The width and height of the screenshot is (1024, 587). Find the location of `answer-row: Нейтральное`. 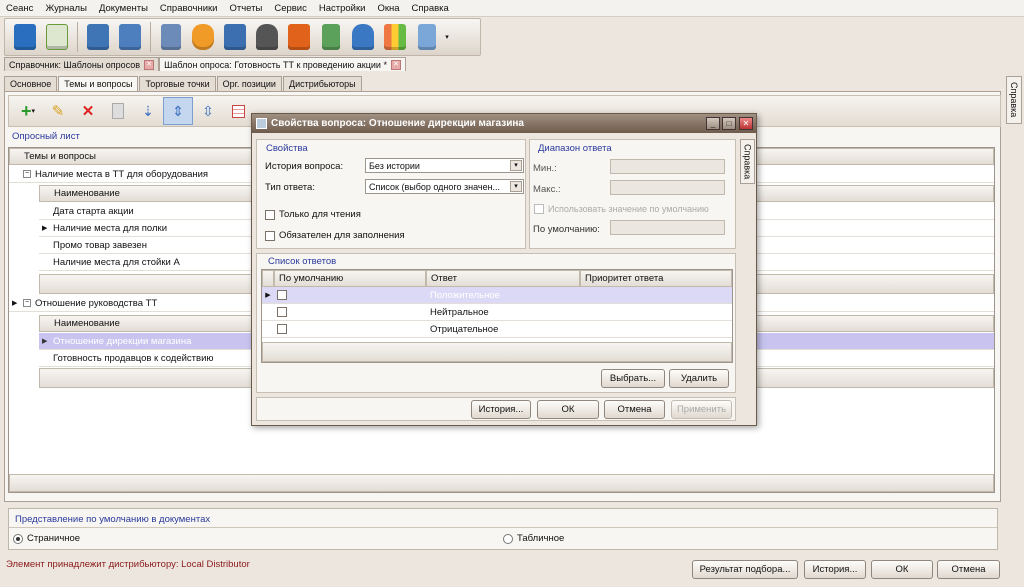

answer-row: Нейтральное is located at coordinates (497, 312).